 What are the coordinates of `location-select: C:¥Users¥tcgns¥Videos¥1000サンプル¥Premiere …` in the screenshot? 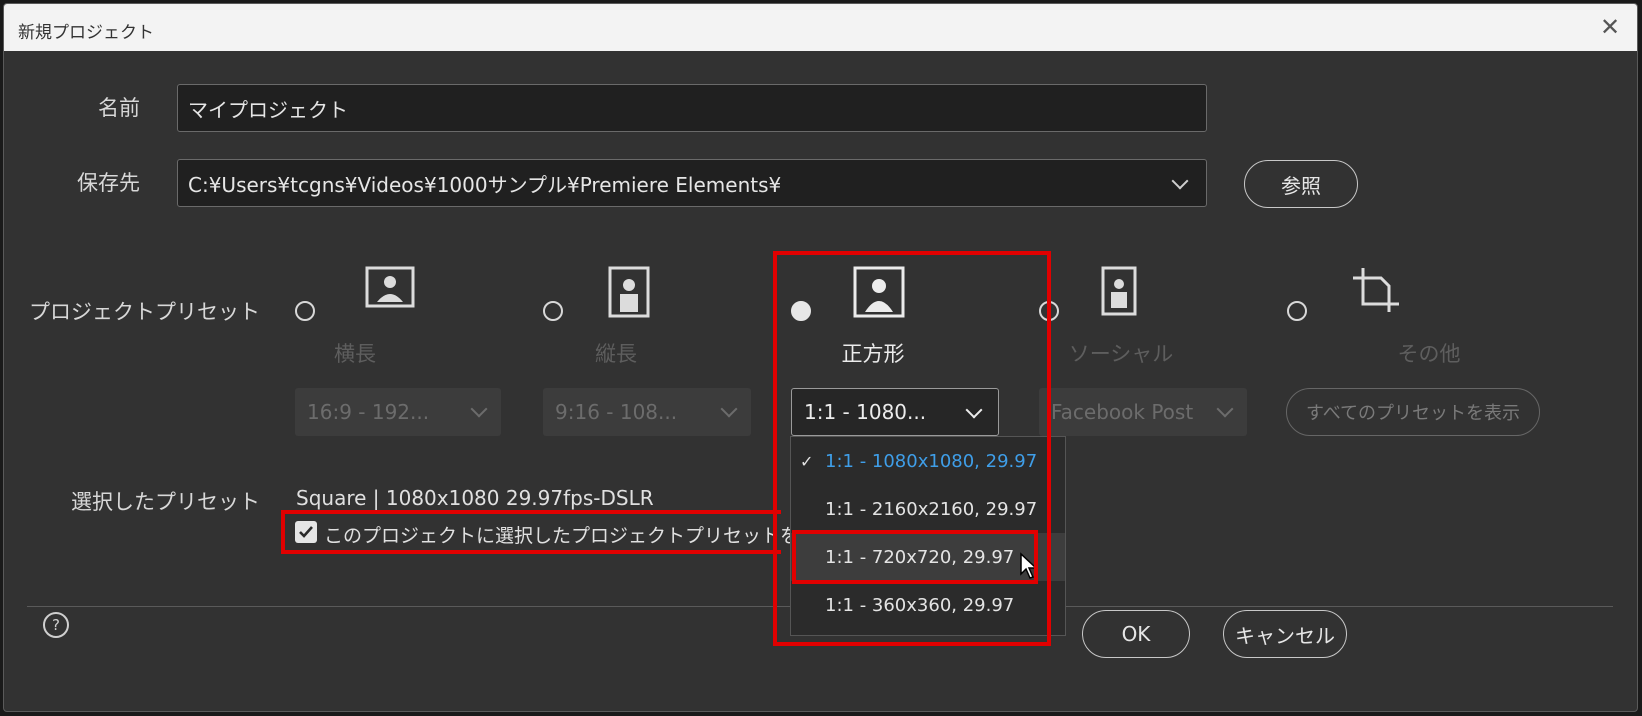 It's located at (692, 183).